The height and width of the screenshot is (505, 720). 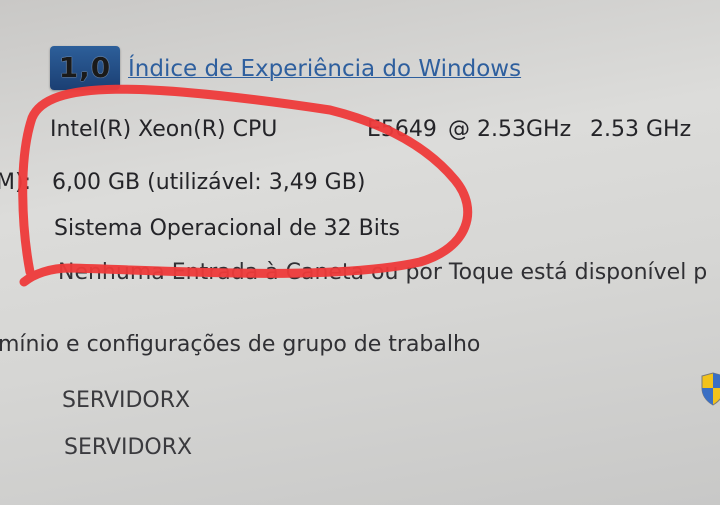 I want to click on experience-index-link: Índice de Experiência do Windows, so click(x=324, y=69).